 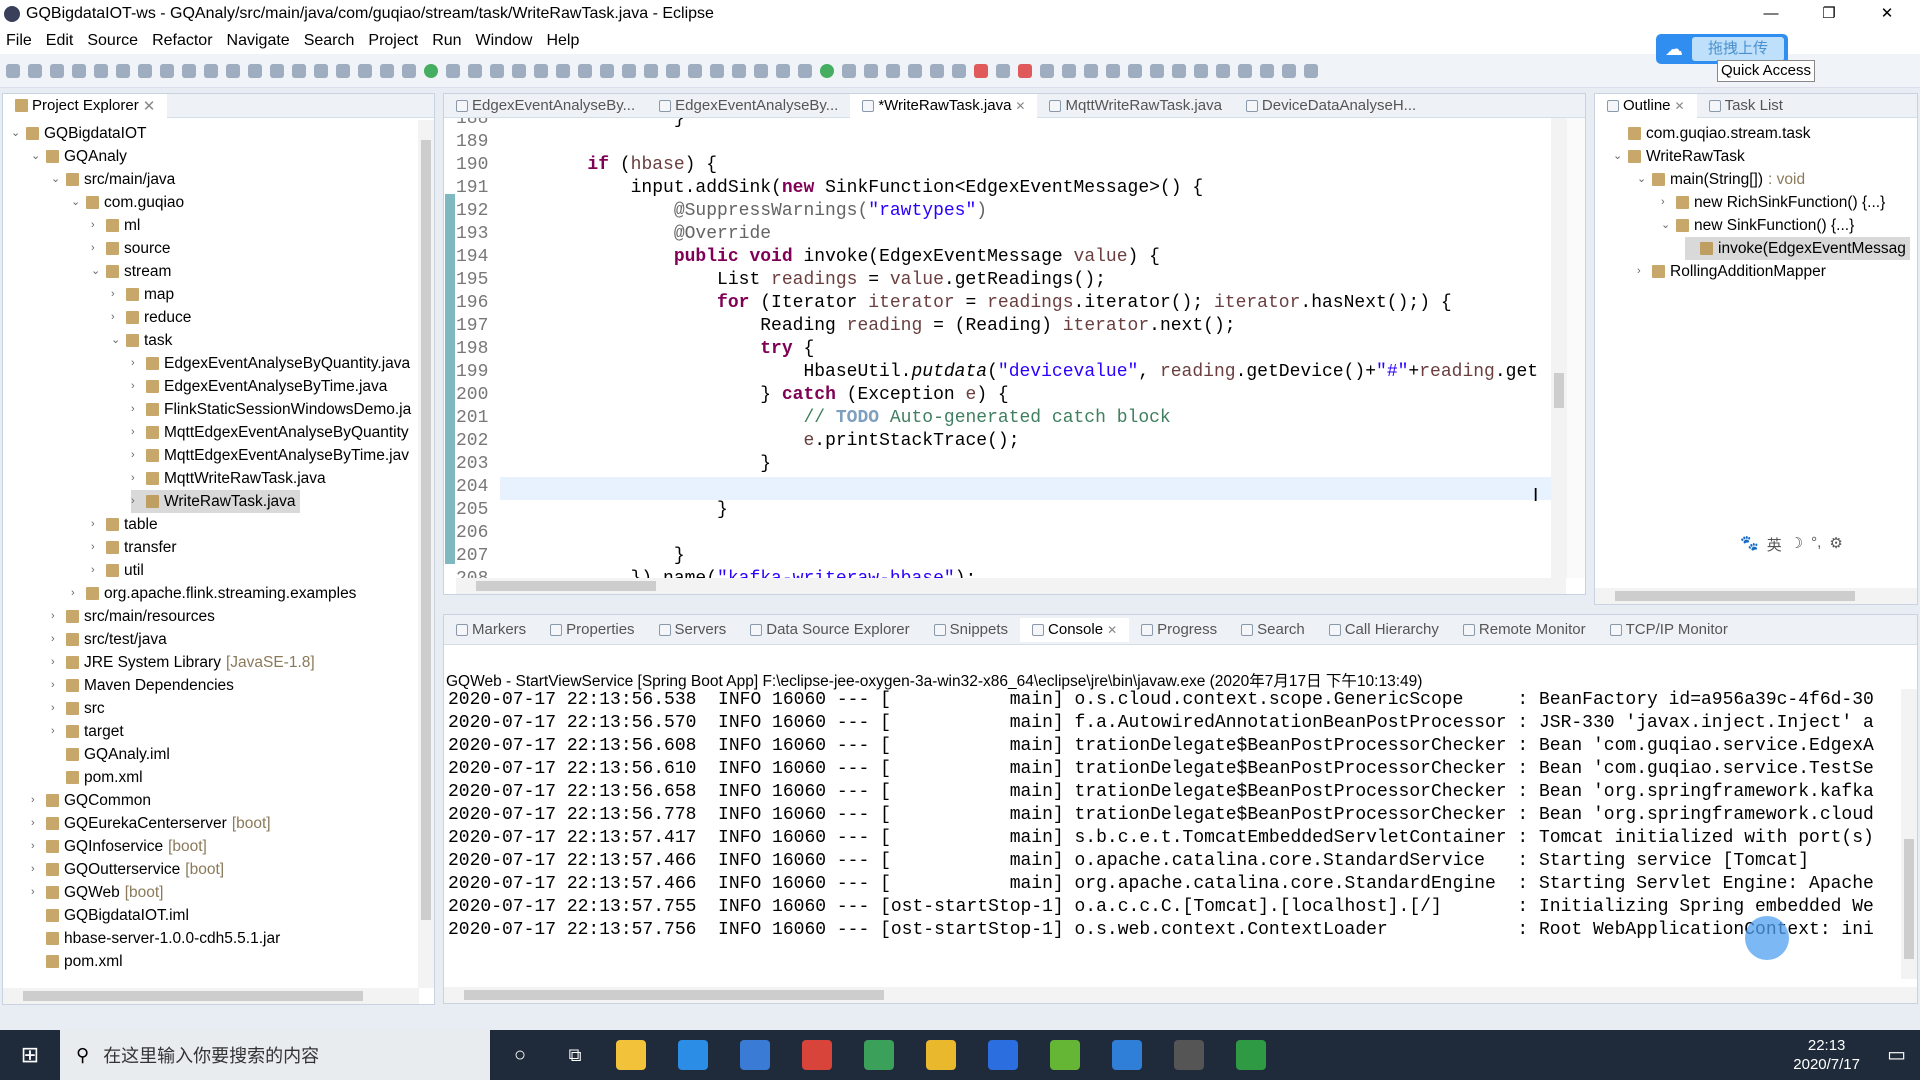 What do you see at coordinates (1909, 834) in the screenshot?
I see `console-vertical-scrollbar` at bounding box center [1909, 834].